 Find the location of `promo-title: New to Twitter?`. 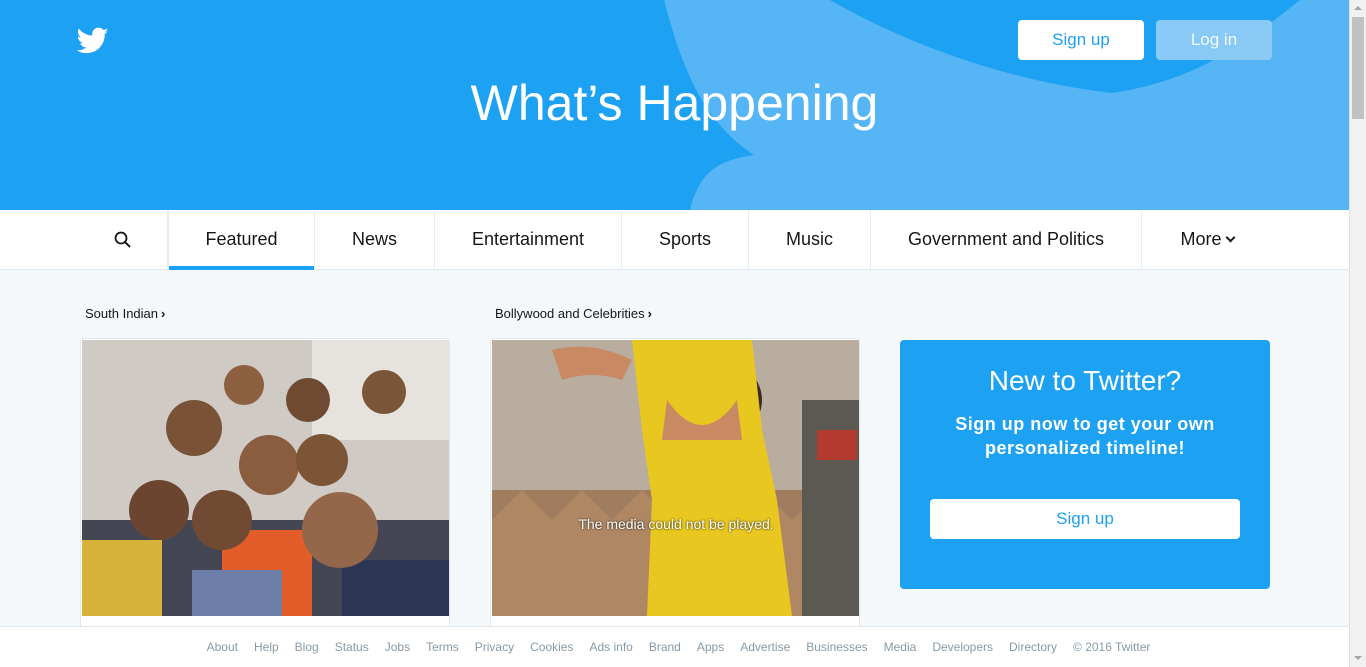

promo-title: New to Twitter? is located at coordinates (1085, 380).